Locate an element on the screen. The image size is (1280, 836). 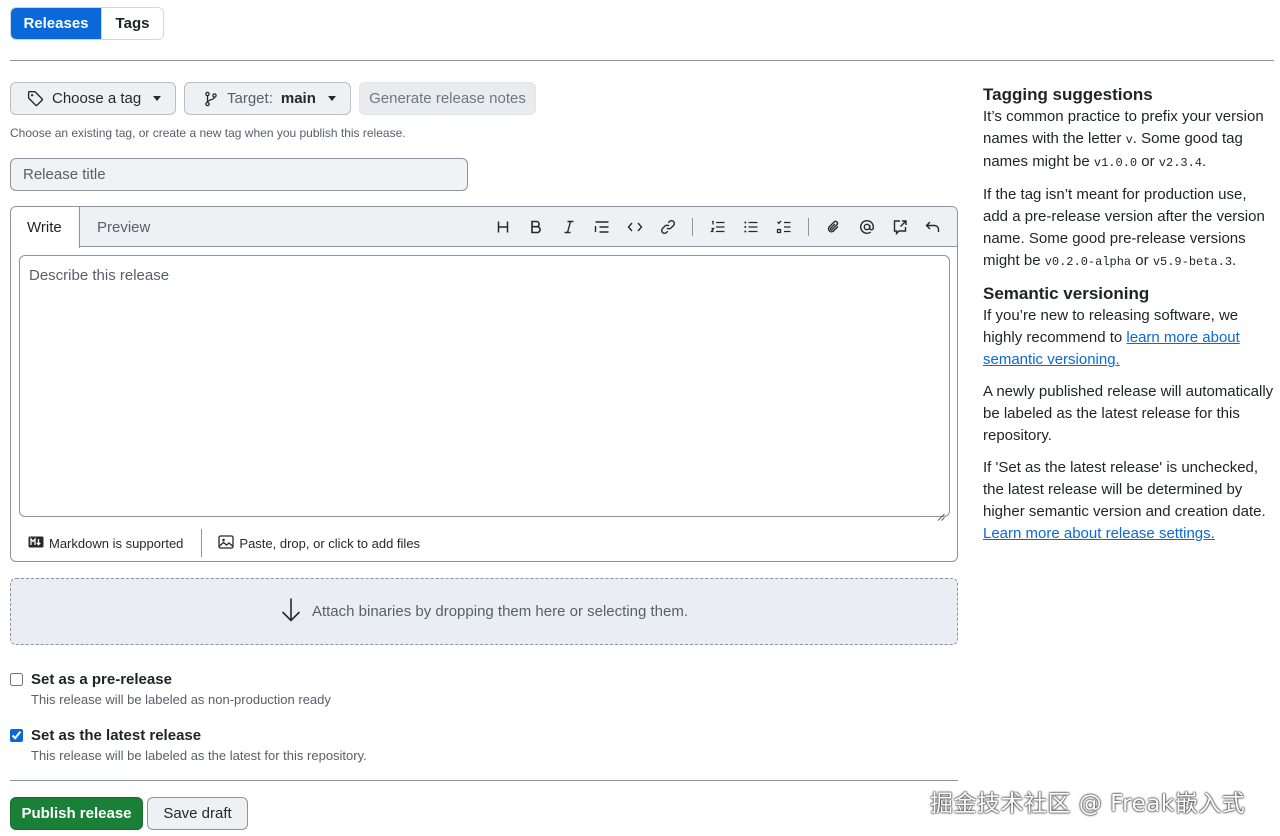
top-divider is located at coordinates (642, 60).